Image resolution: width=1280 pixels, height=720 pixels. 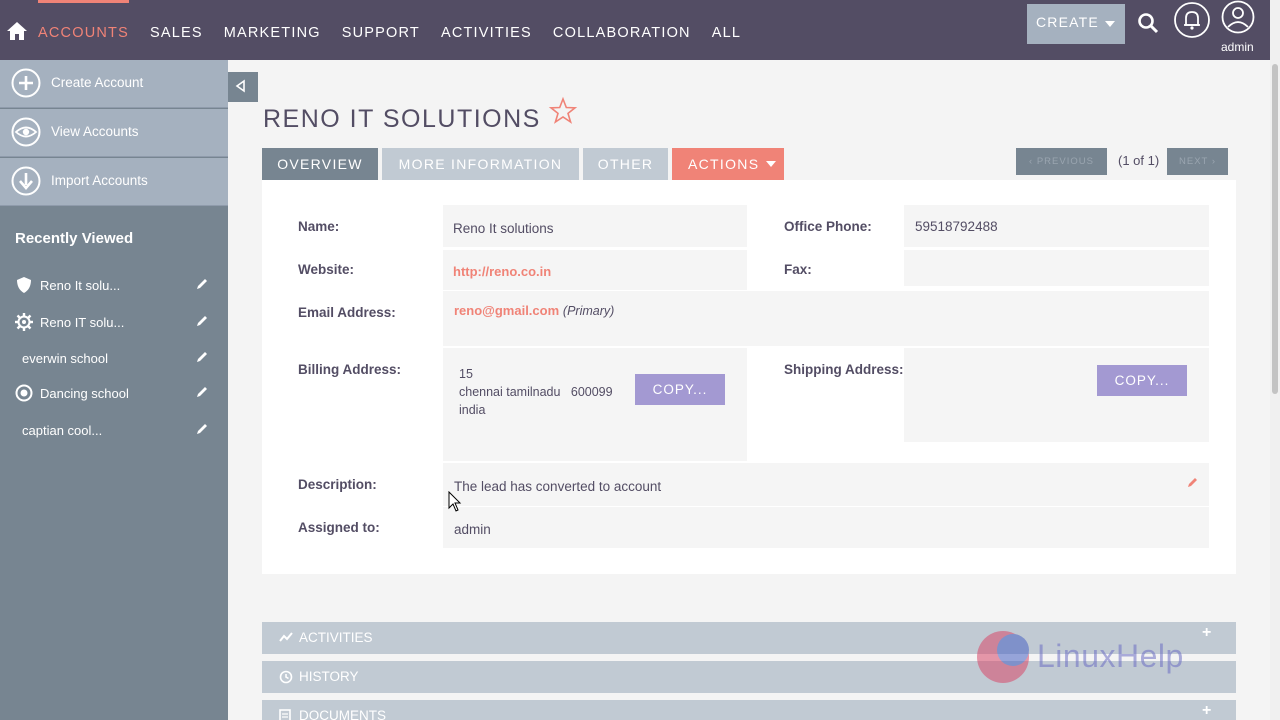 What do you see at coordinates (625, 164) in the screenshot?
I see `tab-other: OTHER` at bounding box center [625, 164].